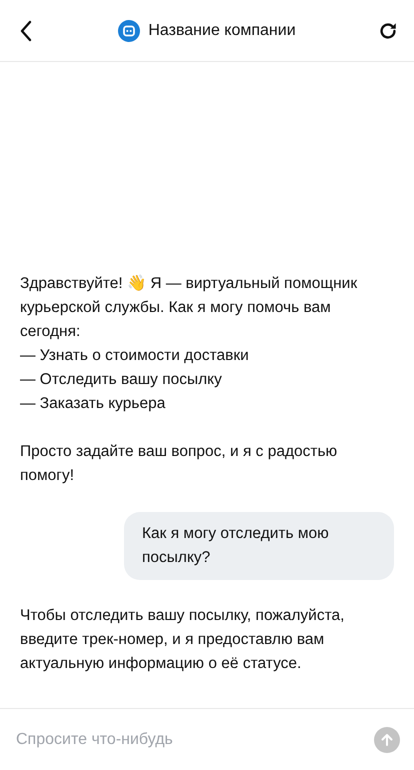  What do you see at coordinates (222, 31) in the screenshot?
I see `company-title: Название компании` at bounding box center [222, 31].